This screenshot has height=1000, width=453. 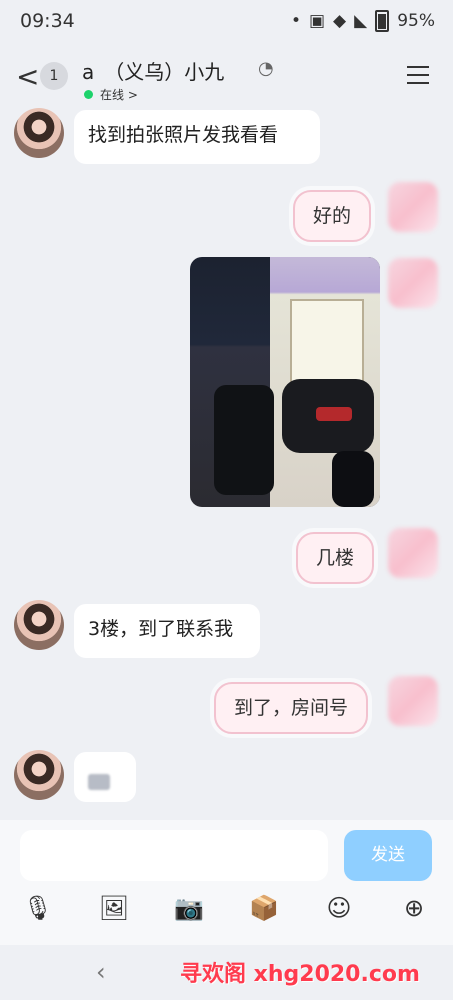 What do you see at coordinates (38, 908) in the screenshot?
I see `microphone-icon: 🎙` at bounding box center [38, 908].